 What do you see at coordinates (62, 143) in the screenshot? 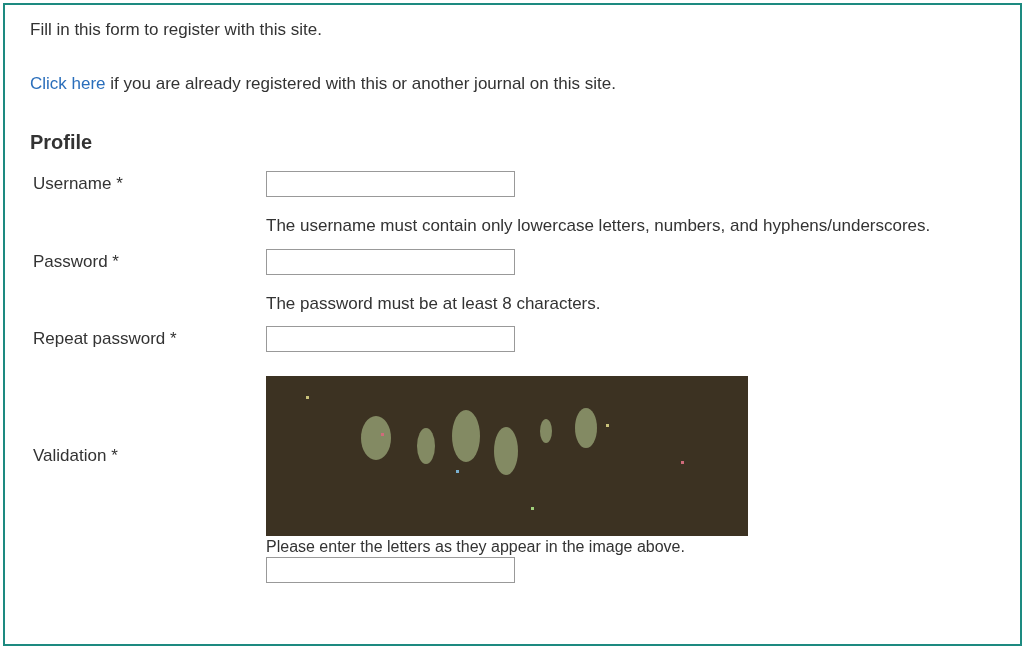
I see `section-title: Profile` at bounding box center [62, 143].